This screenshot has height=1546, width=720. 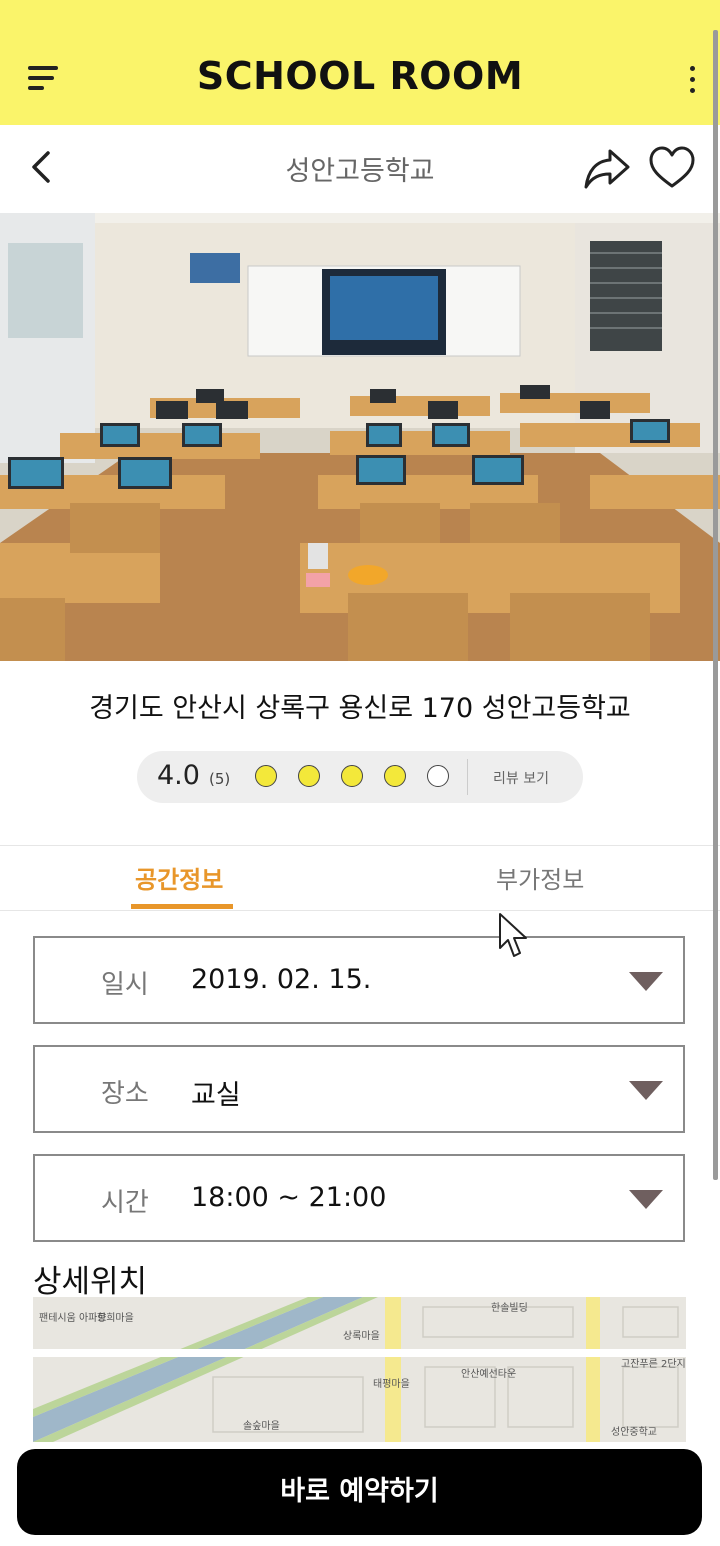 I want to click on rating-score: 4.0, so click(x=178, y=775).